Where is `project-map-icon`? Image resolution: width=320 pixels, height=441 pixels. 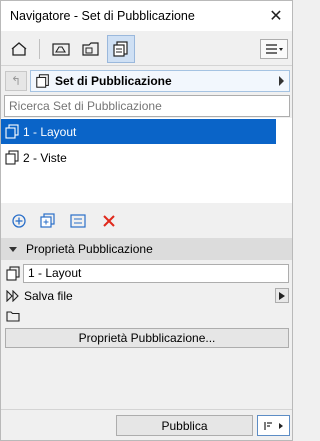
project-map-icon is located at coordinates (19, 49).